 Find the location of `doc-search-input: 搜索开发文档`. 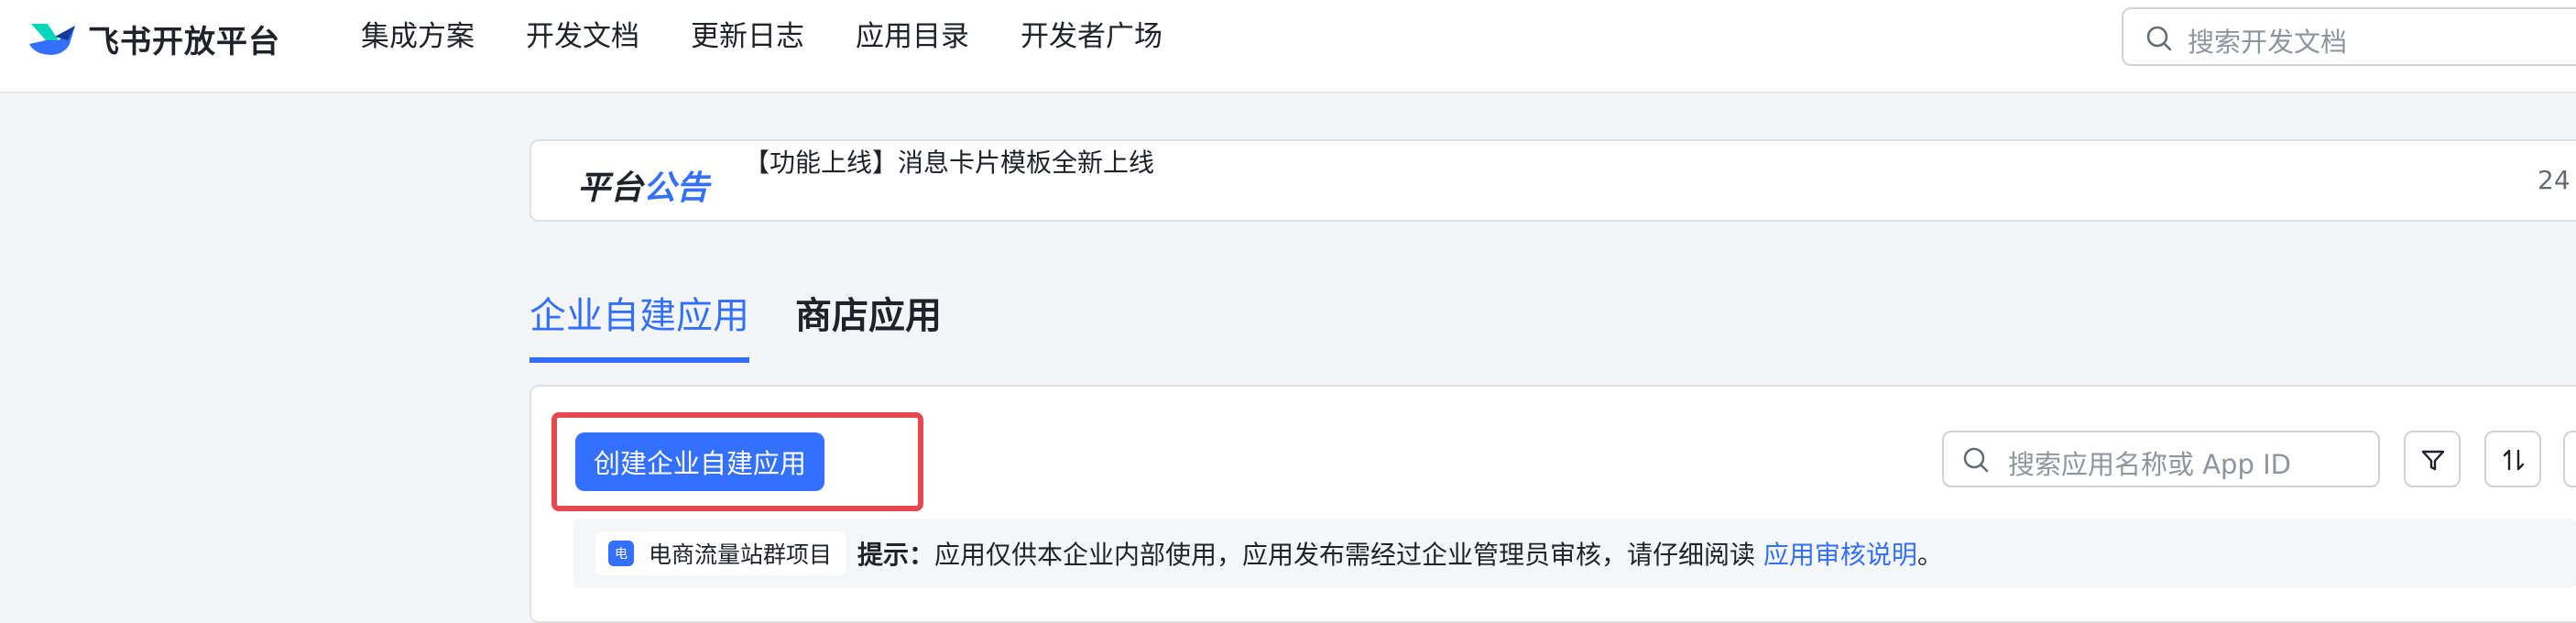

doc-search-input: 搜索开发文档 is located at coordinates (2349, 37).